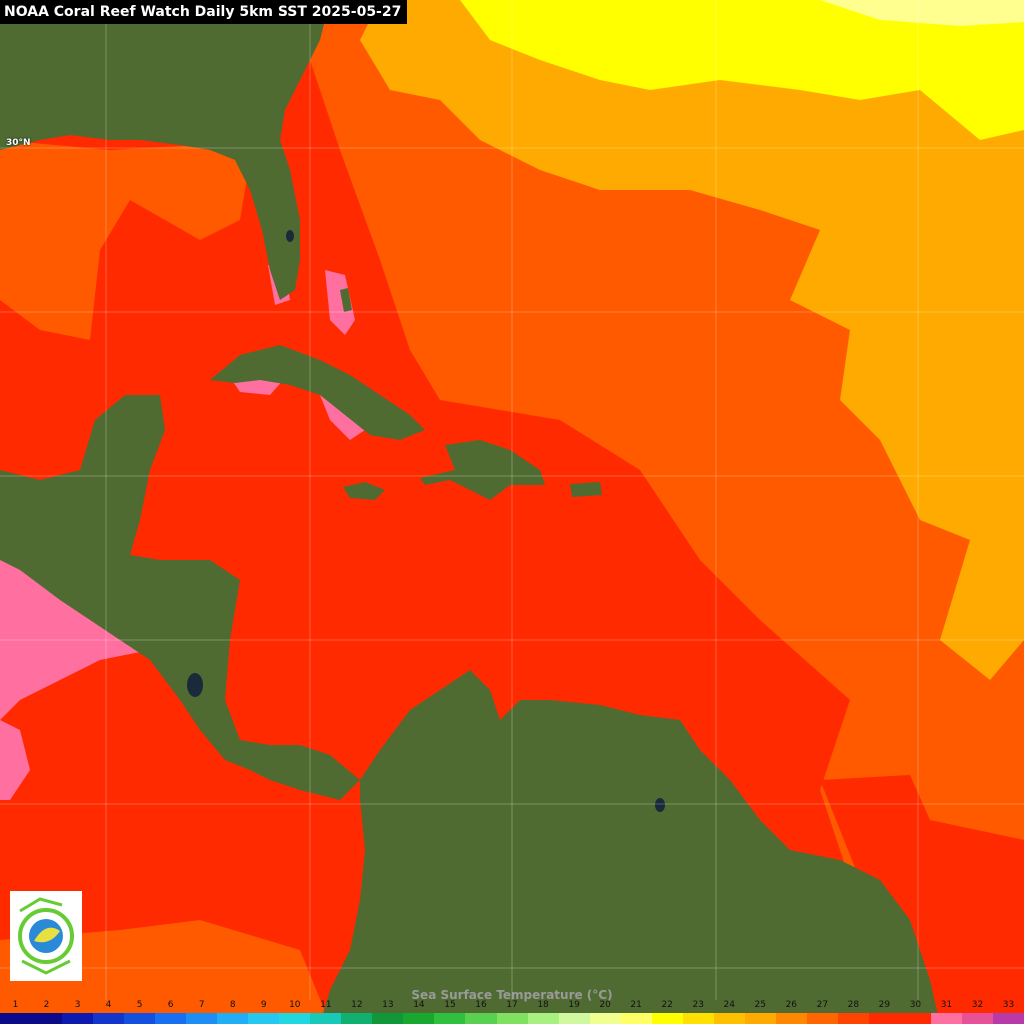  What do you see at coordinates (729, 1005) in the screenshot?
I see `colorbar-tick-label: 24` at bounding box center [729, 1005].